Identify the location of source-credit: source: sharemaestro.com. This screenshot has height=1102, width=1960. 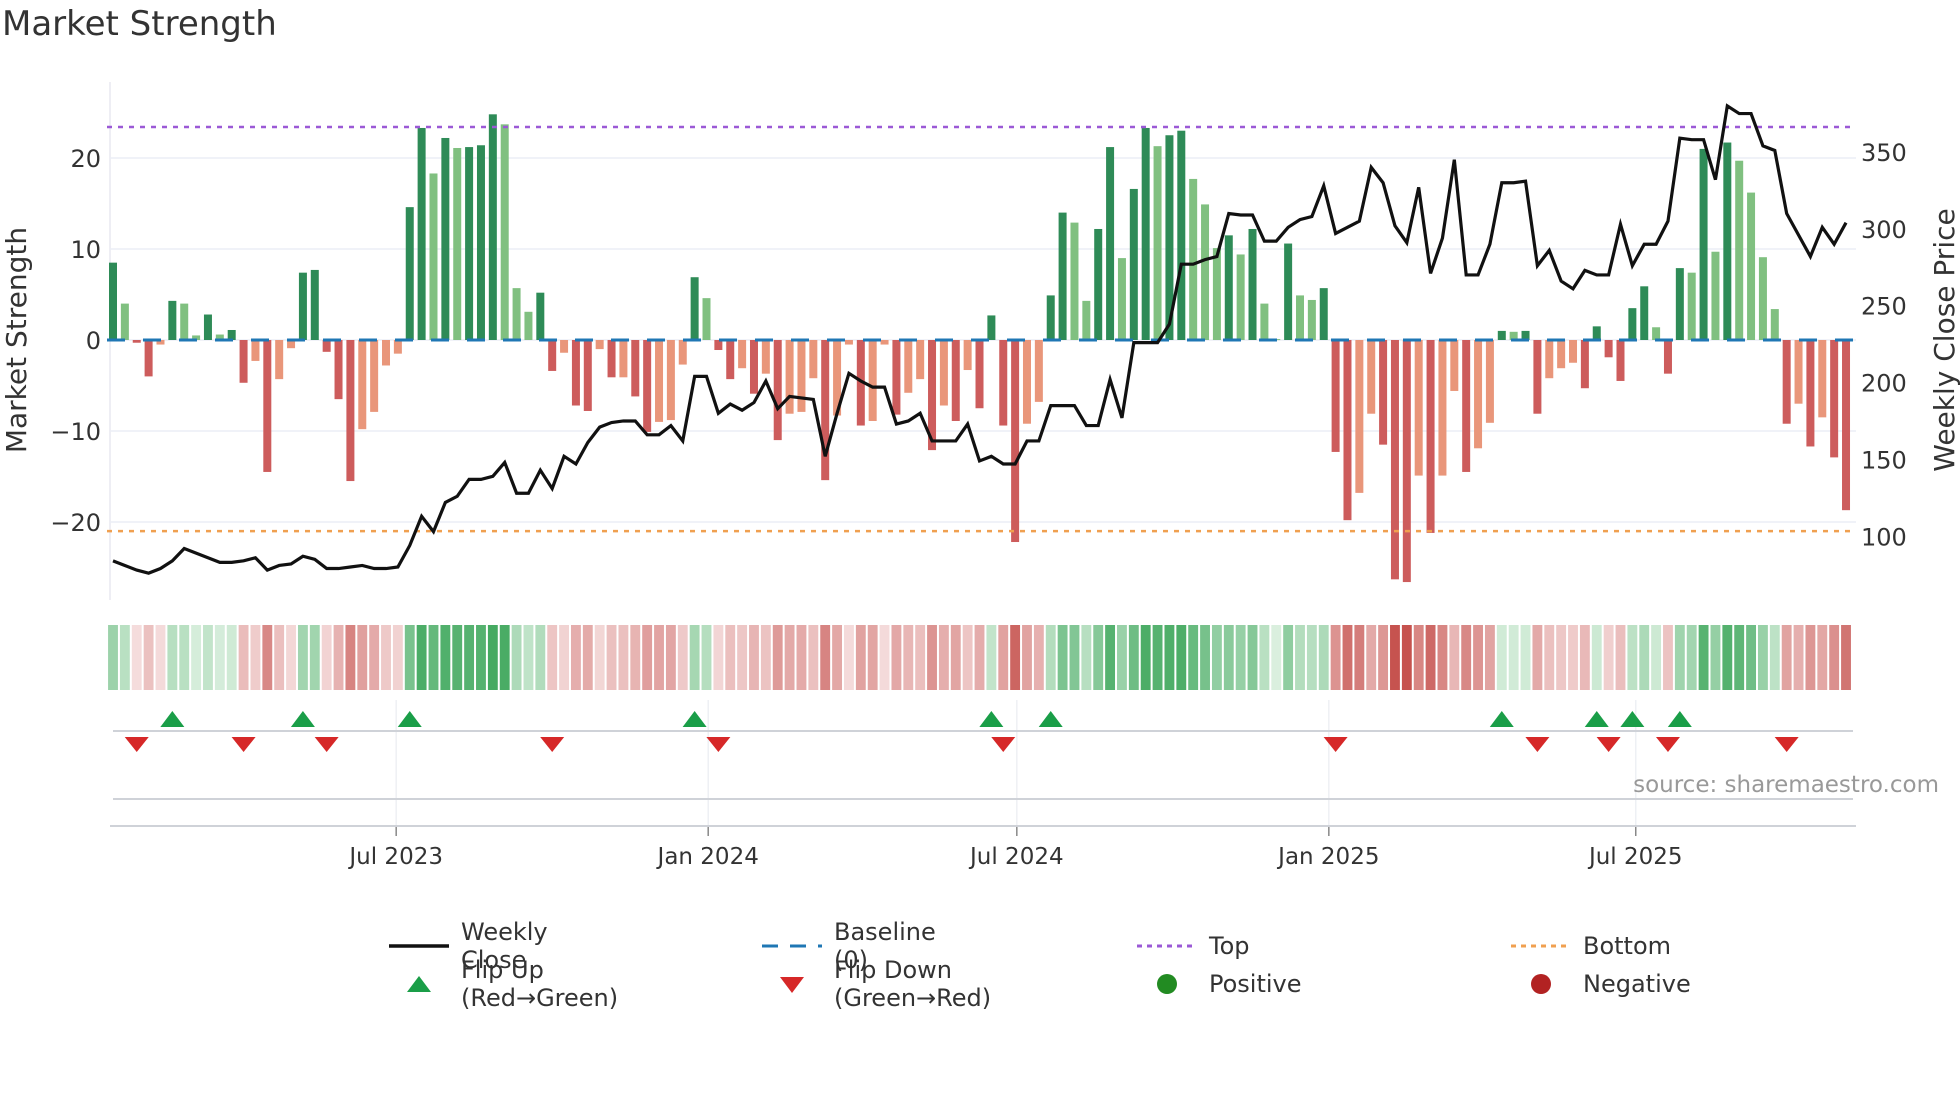
(1786, 785).